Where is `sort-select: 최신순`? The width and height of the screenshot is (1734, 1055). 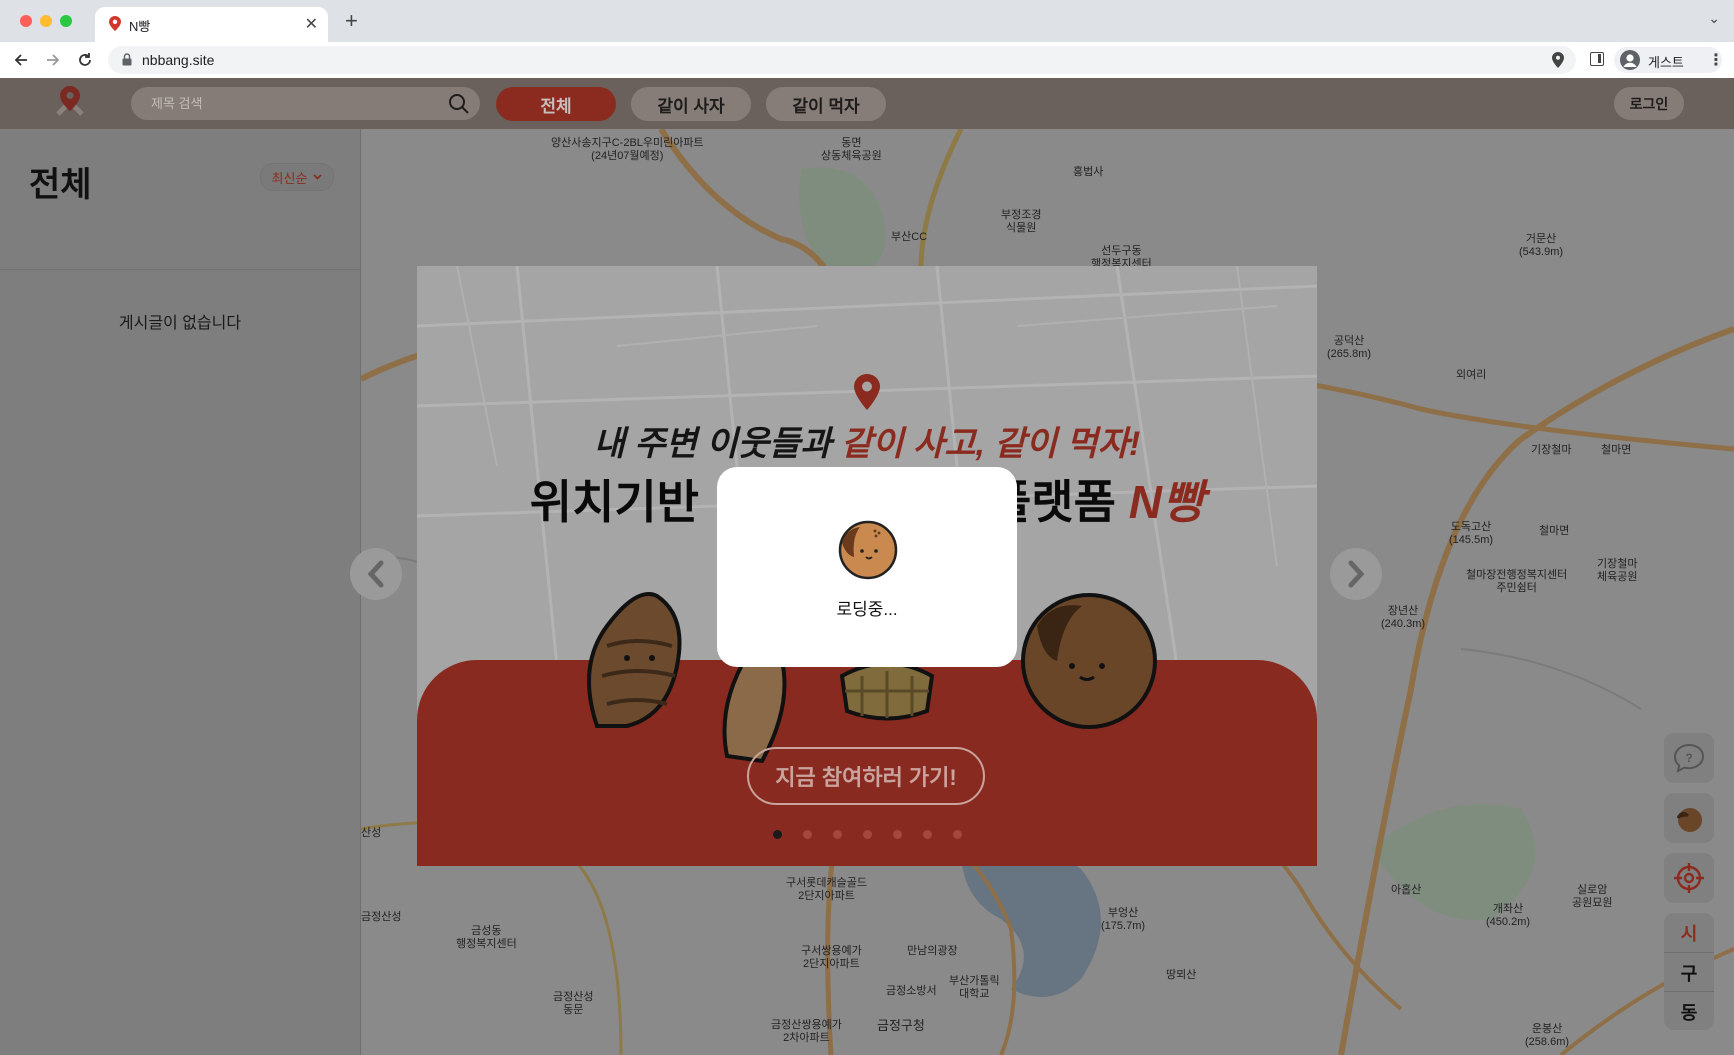
sort-select: 최신순 is located at coordinates (297, 177).